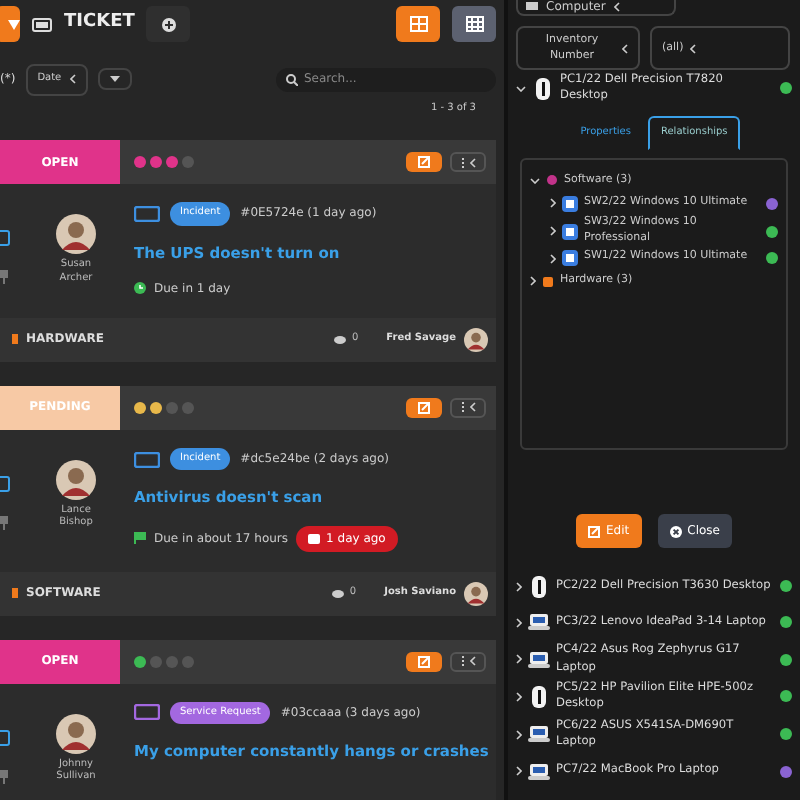  I want to click on page-title: TICKET, so click(99, 23).